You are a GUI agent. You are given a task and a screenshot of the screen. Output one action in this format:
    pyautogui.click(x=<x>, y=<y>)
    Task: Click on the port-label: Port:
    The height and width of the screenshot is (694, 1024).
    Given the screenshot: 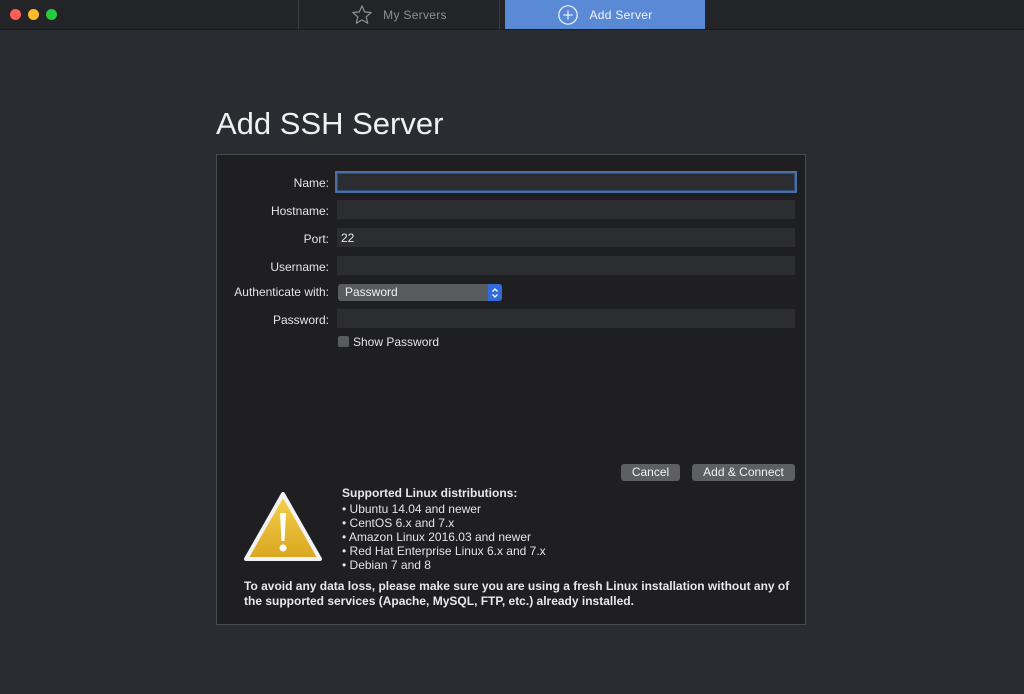 What is the action you would take?
    pyautogui.click(x=316, y=239)
    